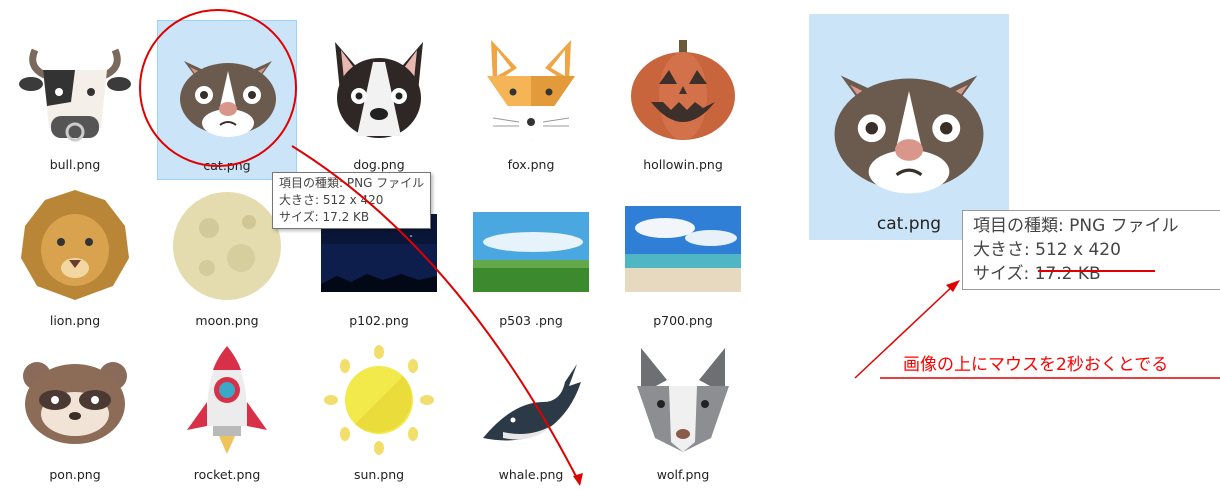 The width and height of the screenshot is (1220, 490). Describe the element at coordinates (75, 320) in the screenshot. I see `file-label: lion.png` at that location.